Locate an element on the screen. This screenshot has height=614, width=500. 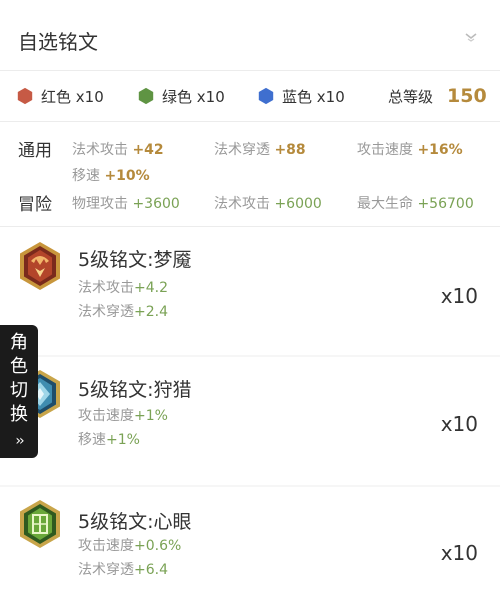
role-switch-label-char: 切 is located at coordinates (19, 390).